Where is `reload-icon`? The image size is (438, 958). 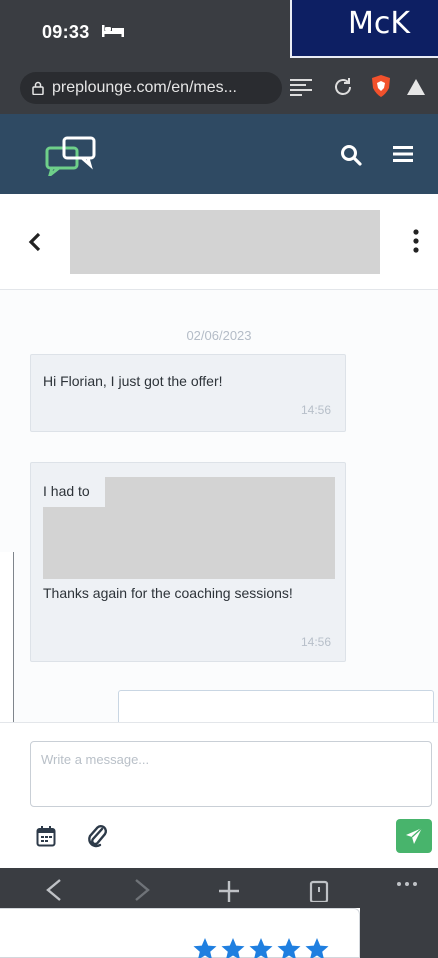 reload-icon is located at coordinates (343, 87).